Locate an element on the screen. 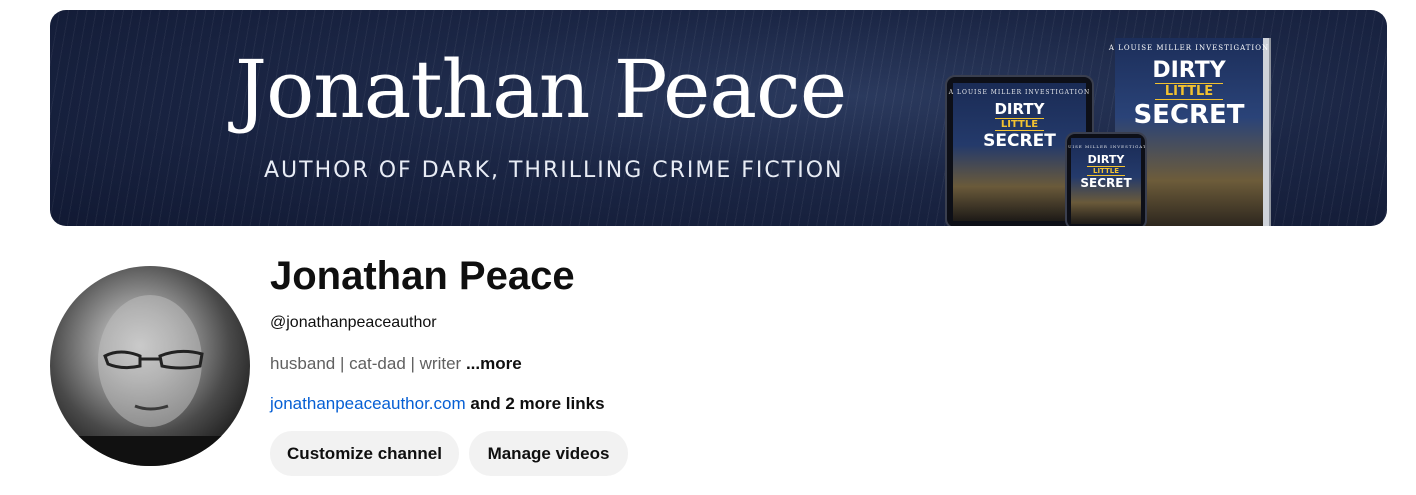  channel-name: Jonathan Peace is located at coordinates (422, 276).